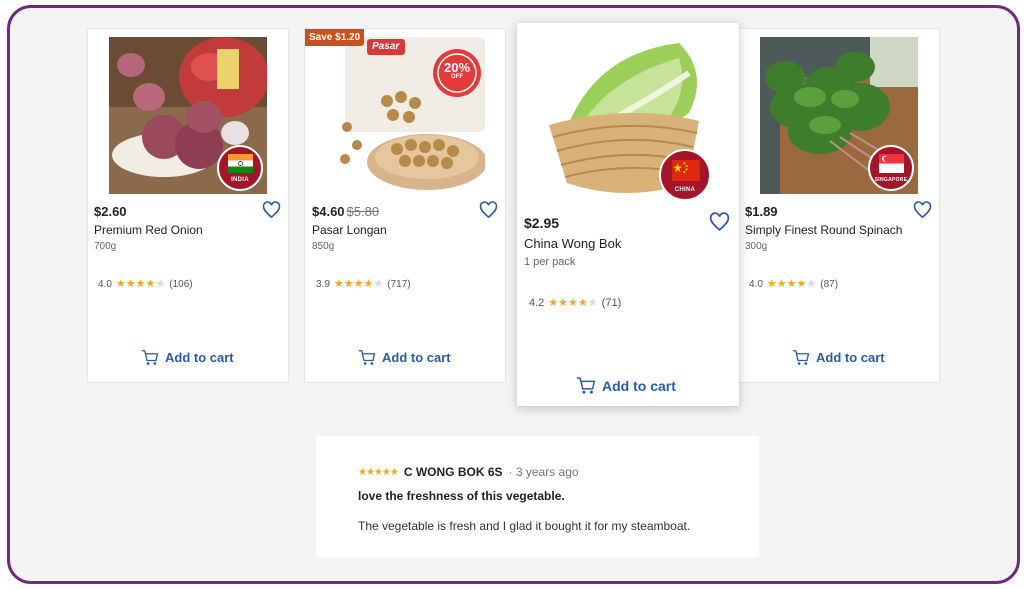  What do you see at coordinates (335, 37) in the screenshot?
I see `save-tag: Save $1.20` at bounding box center [335, 37].